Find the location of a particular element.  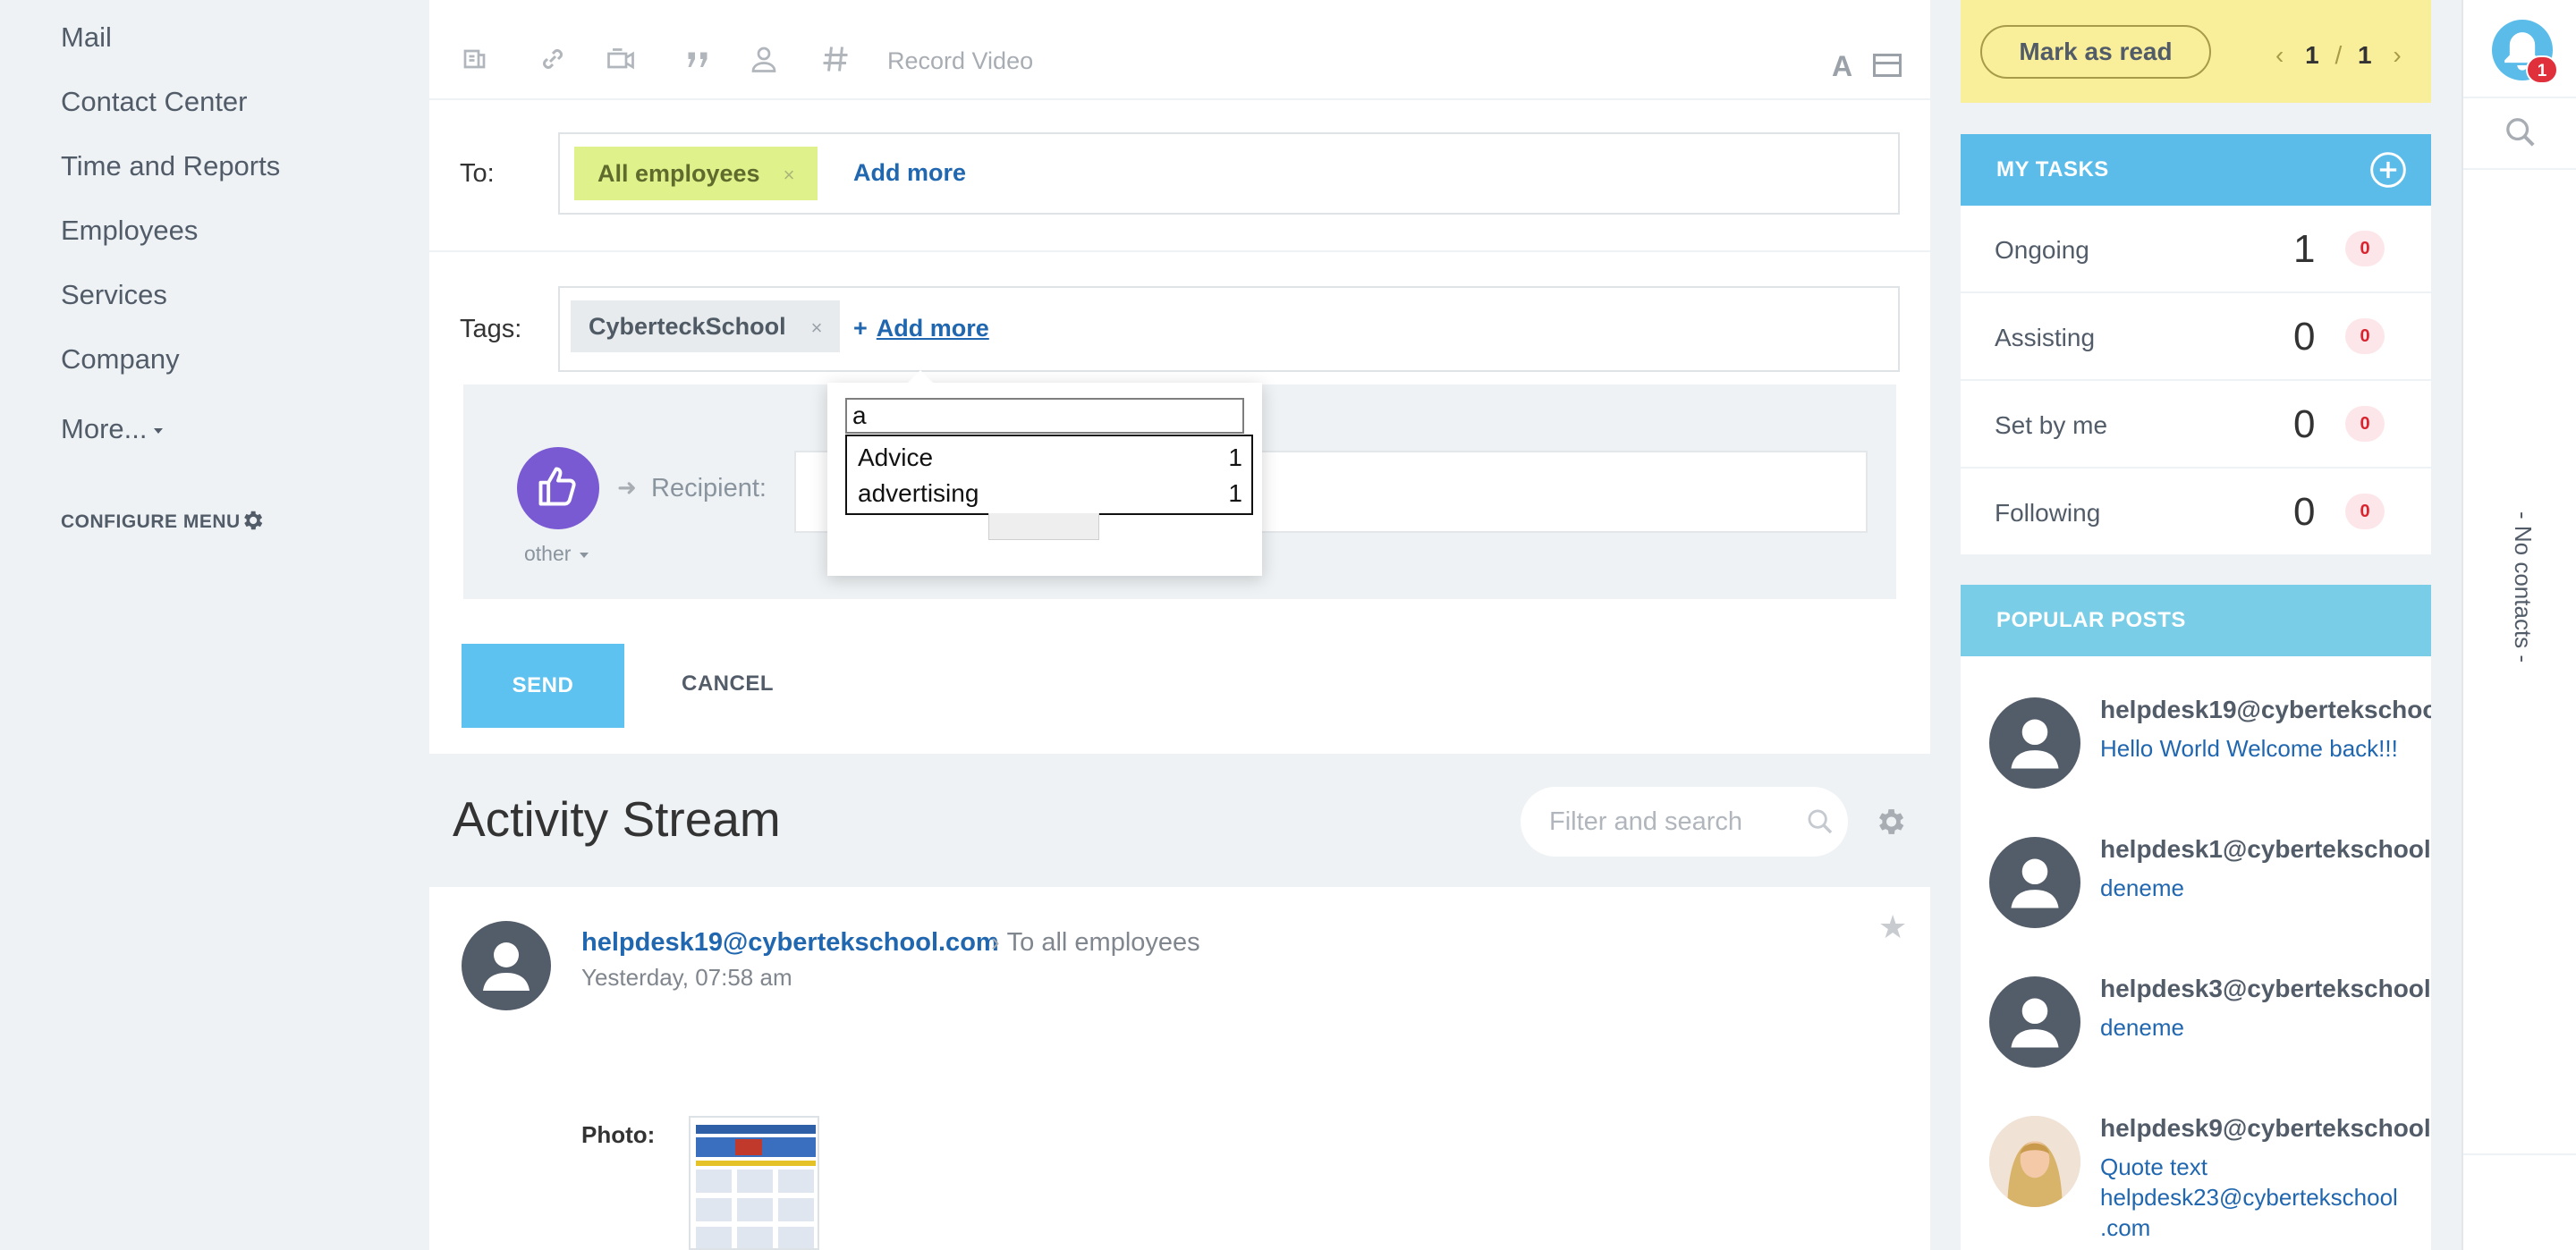

tags-field: CyberteckSchool × + Add more is located at coordinates (1229, 329).